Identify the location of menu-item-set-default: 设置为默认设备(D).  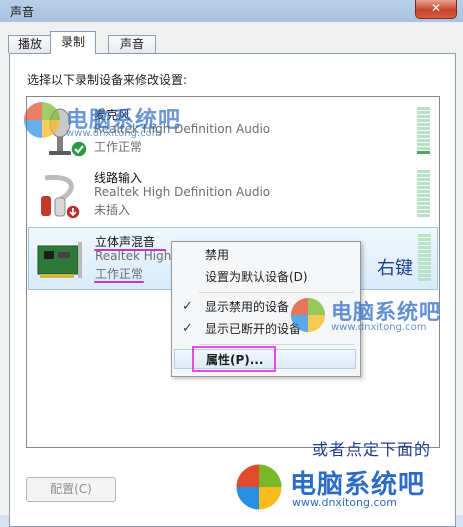
(265, 277).